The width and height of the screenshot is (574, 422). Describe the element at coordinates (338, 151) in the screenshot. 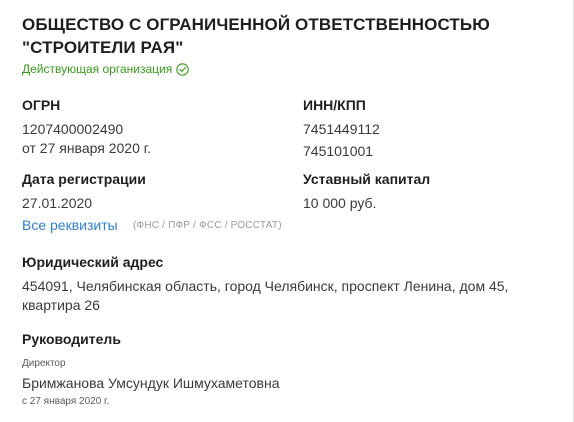

I see `kpp-value: 745101001` at that location.